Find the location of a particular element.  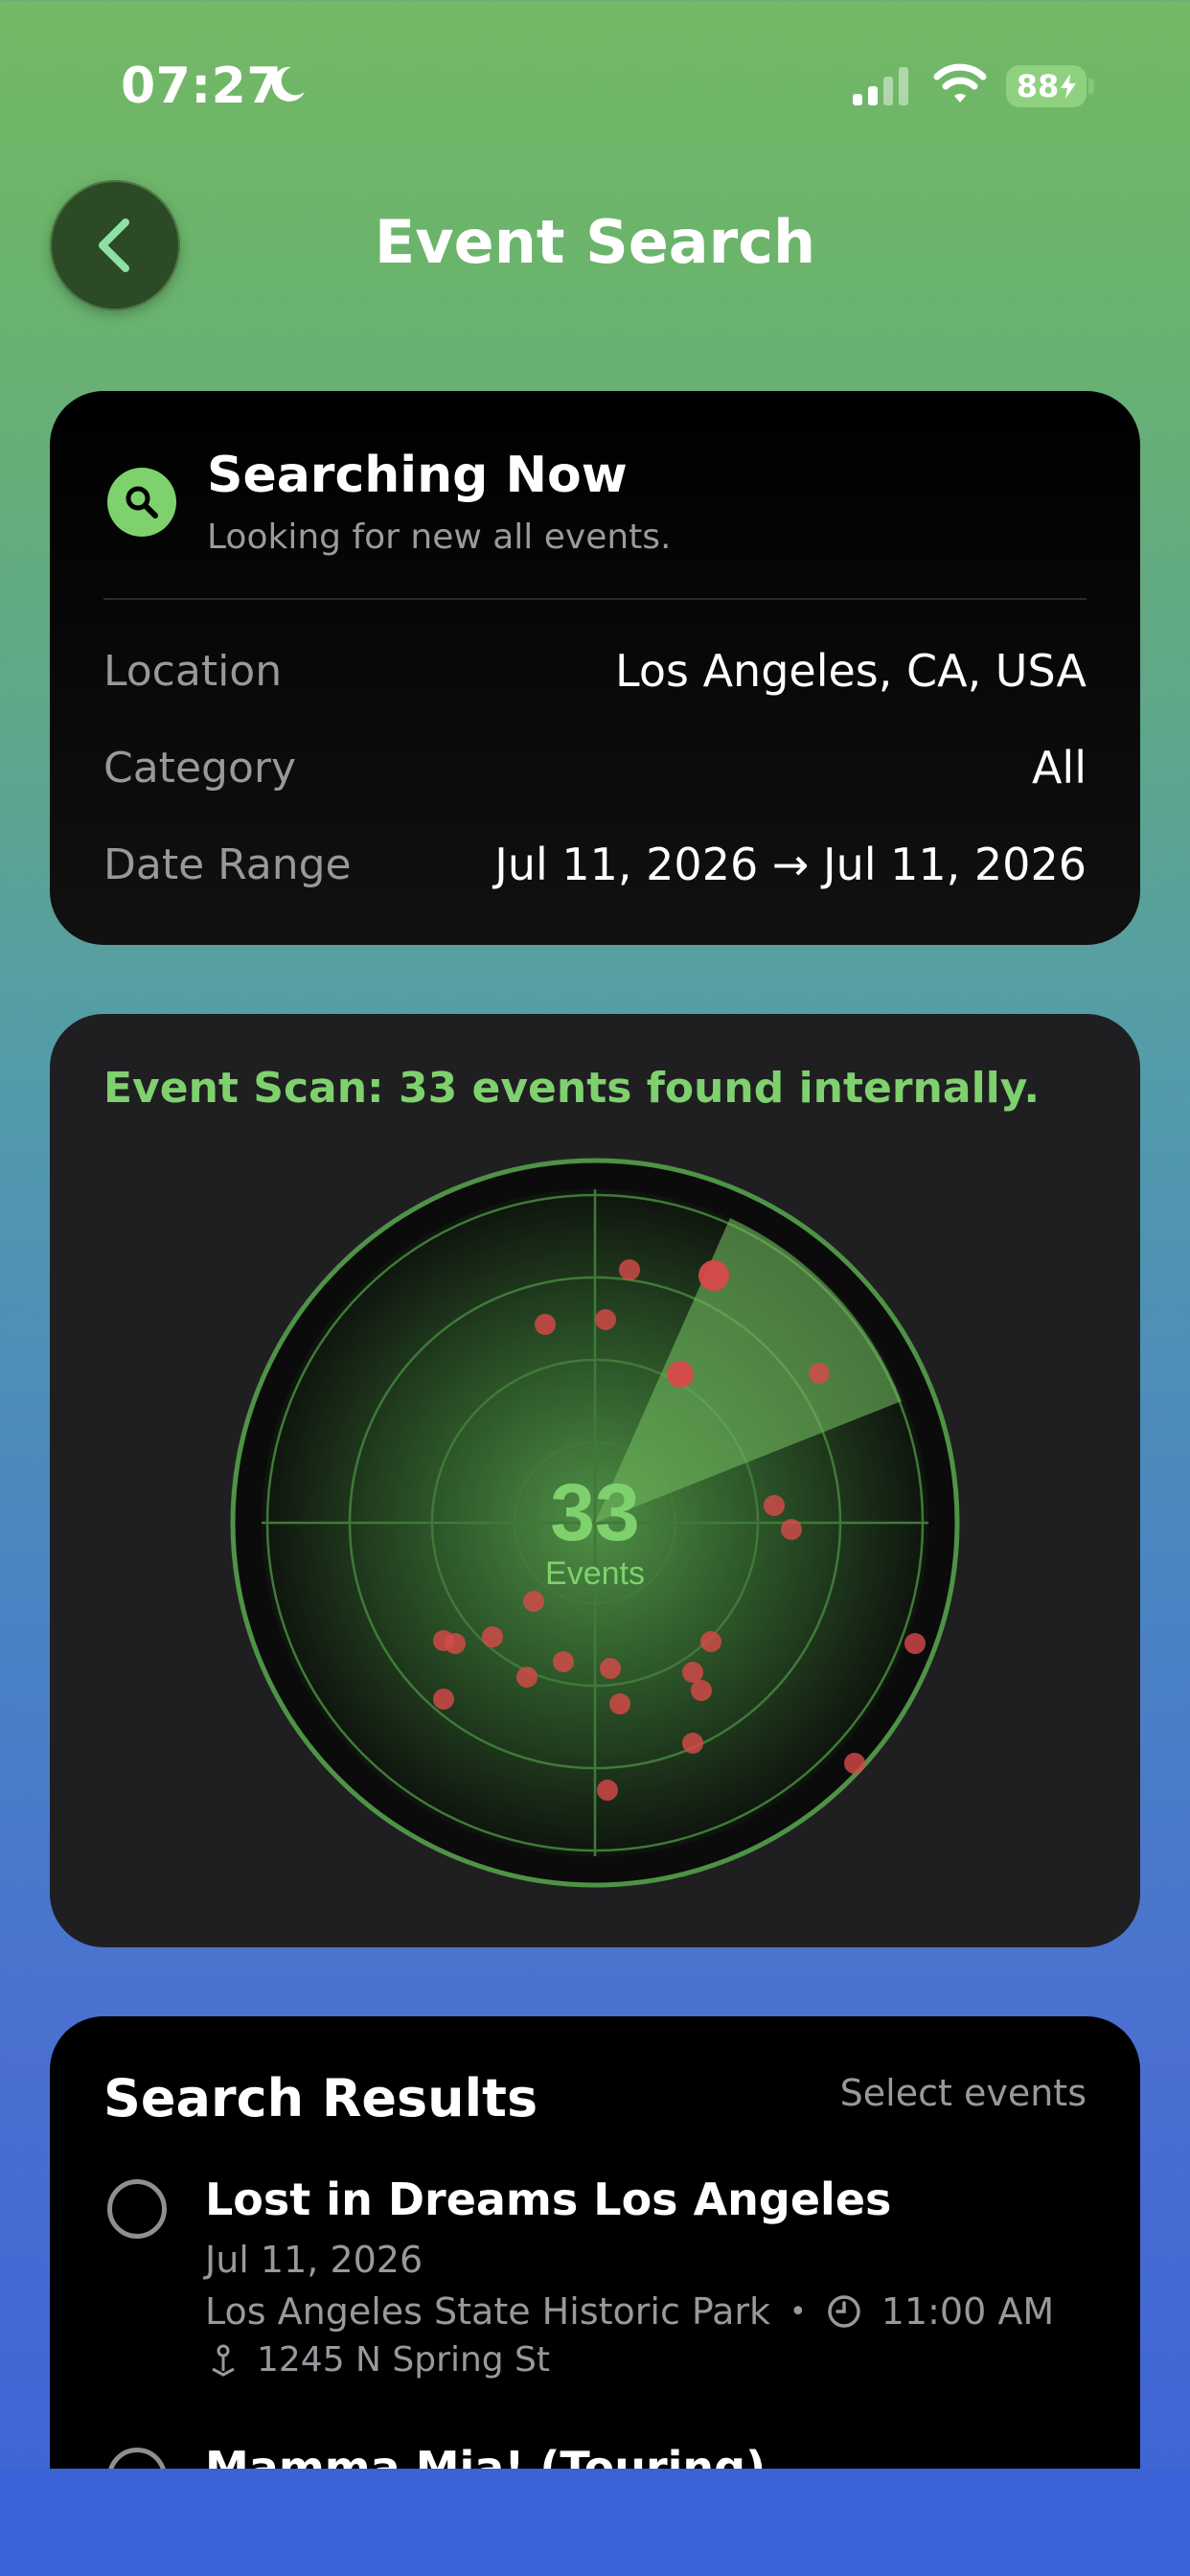

status-bar: 07:27 88 is located at coordinates (595, 86).